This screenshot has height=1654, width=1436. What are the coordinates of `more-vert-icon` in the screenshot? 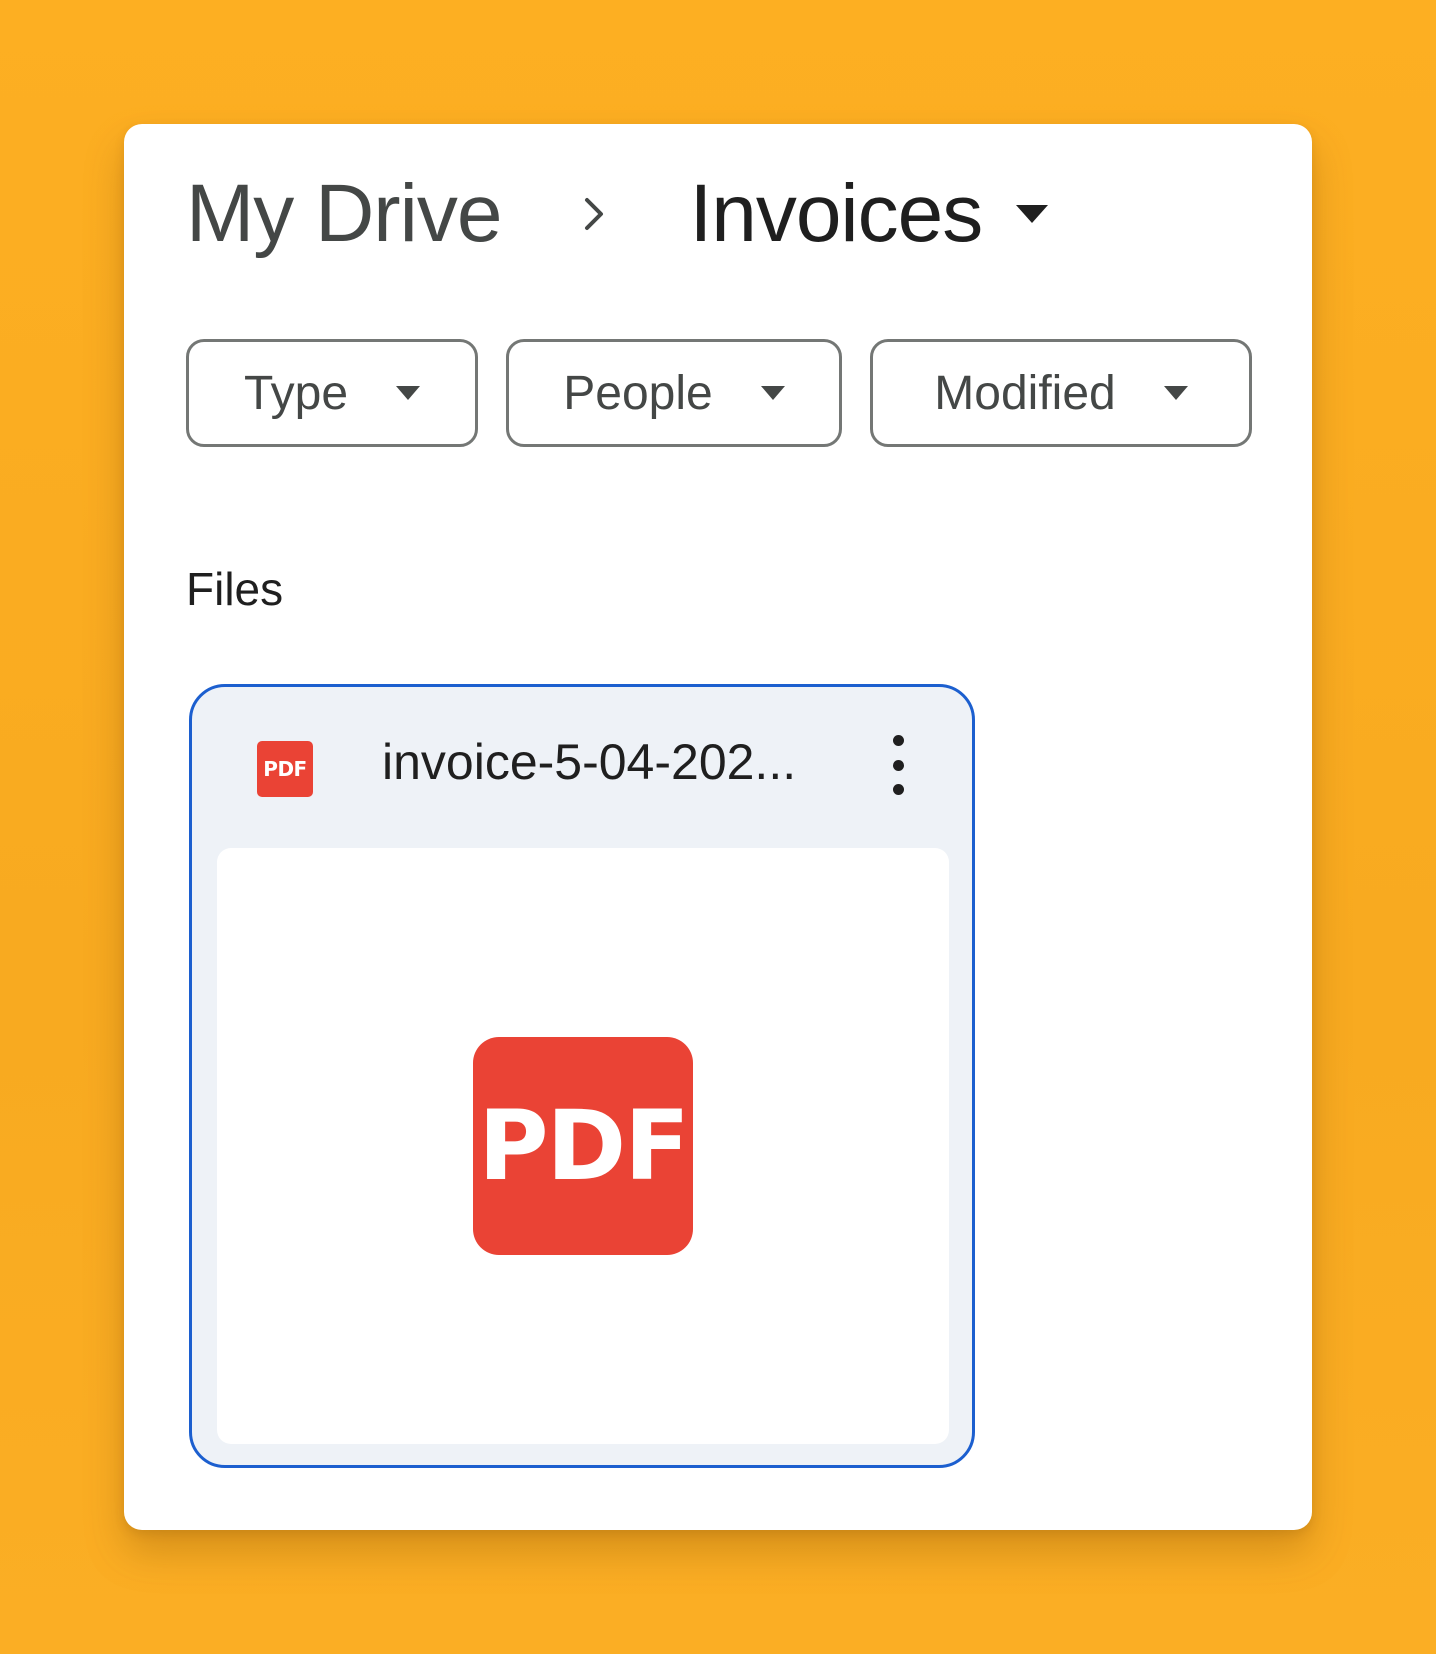 It's located at (898, 765).